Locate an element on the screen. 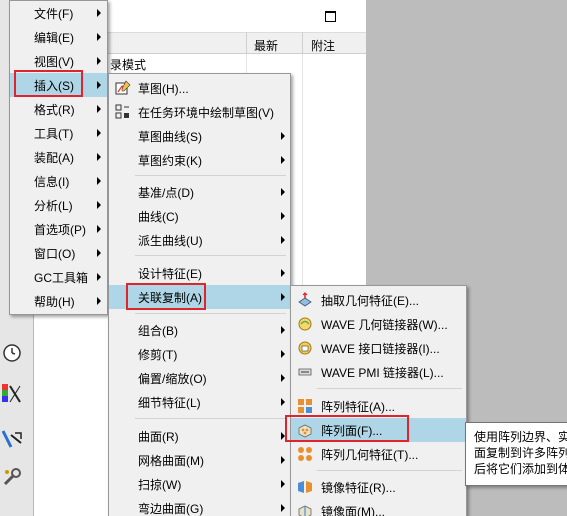 The height and width of the screenshot is (516, 567). menu-item-design-feature: 设计特征(E) is located at coordinates (199, 273).